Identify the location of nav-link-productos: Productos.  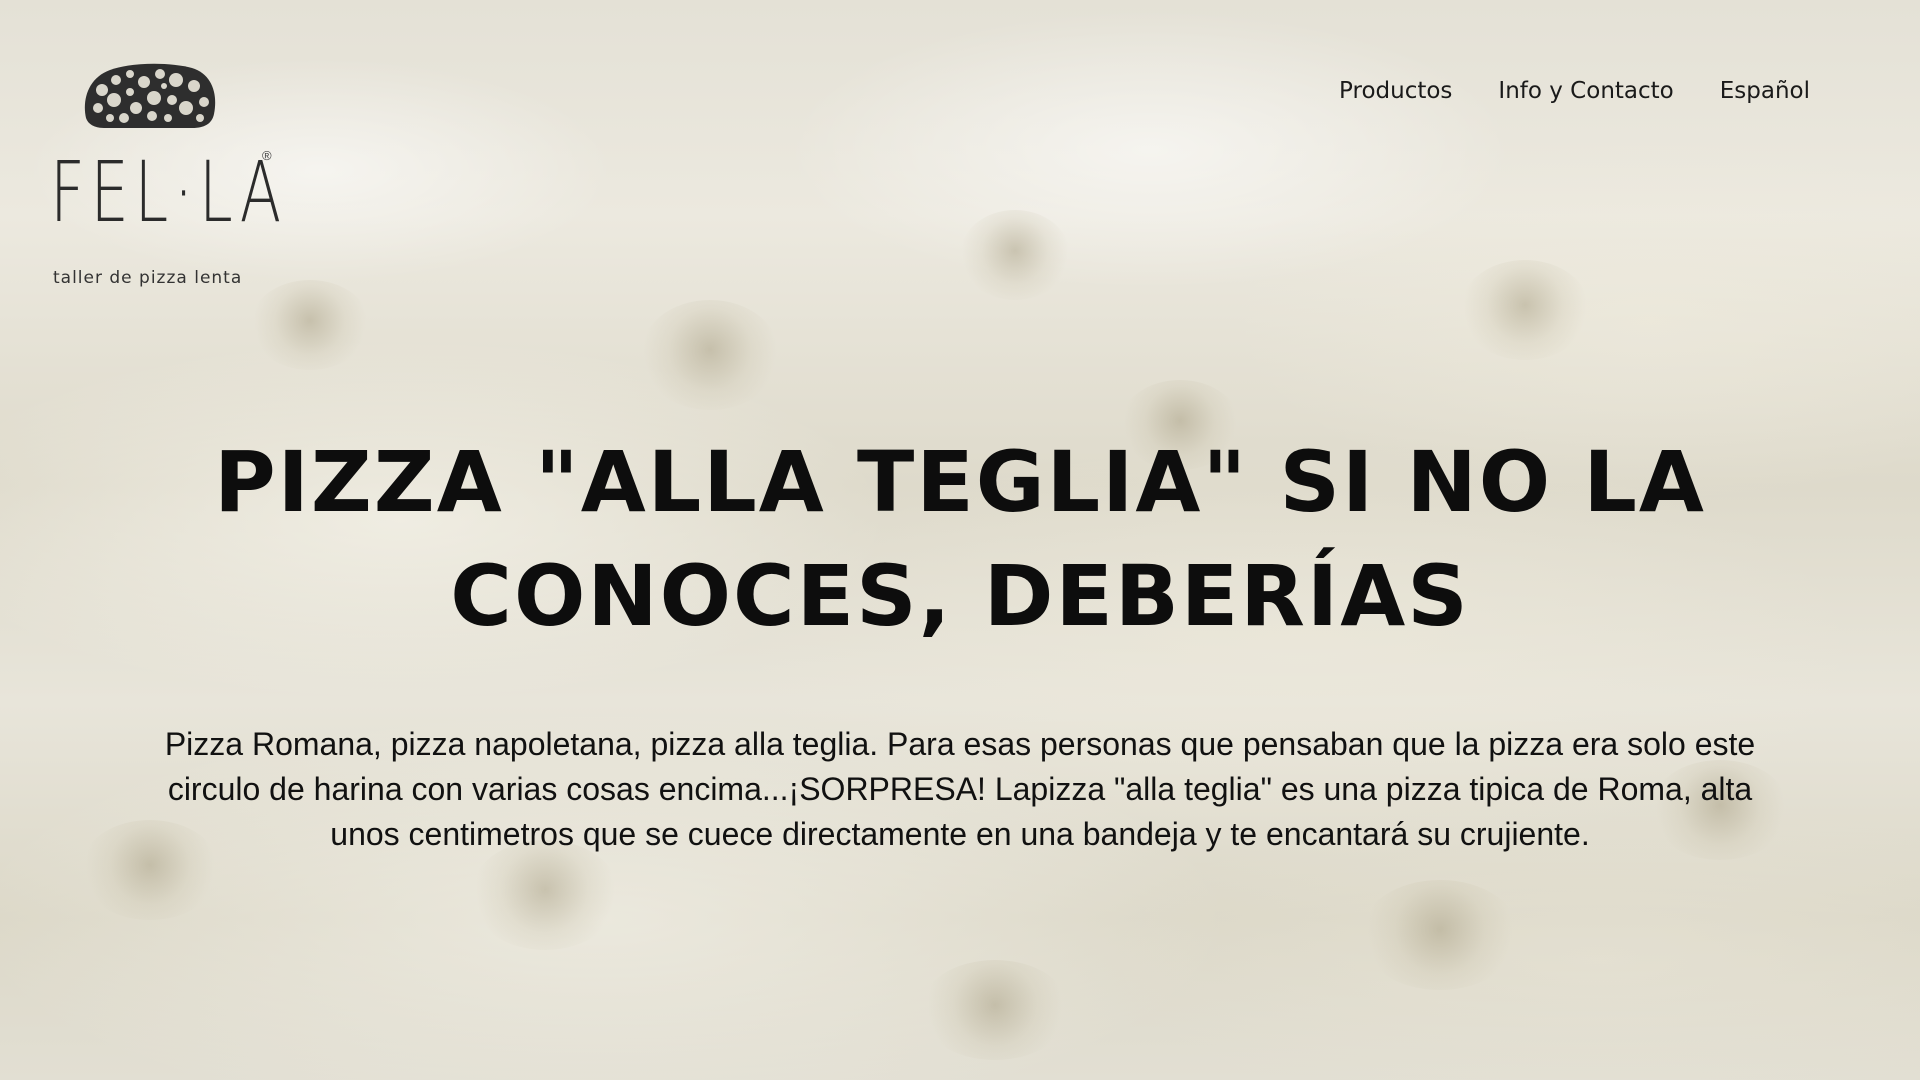
(1395, 91).